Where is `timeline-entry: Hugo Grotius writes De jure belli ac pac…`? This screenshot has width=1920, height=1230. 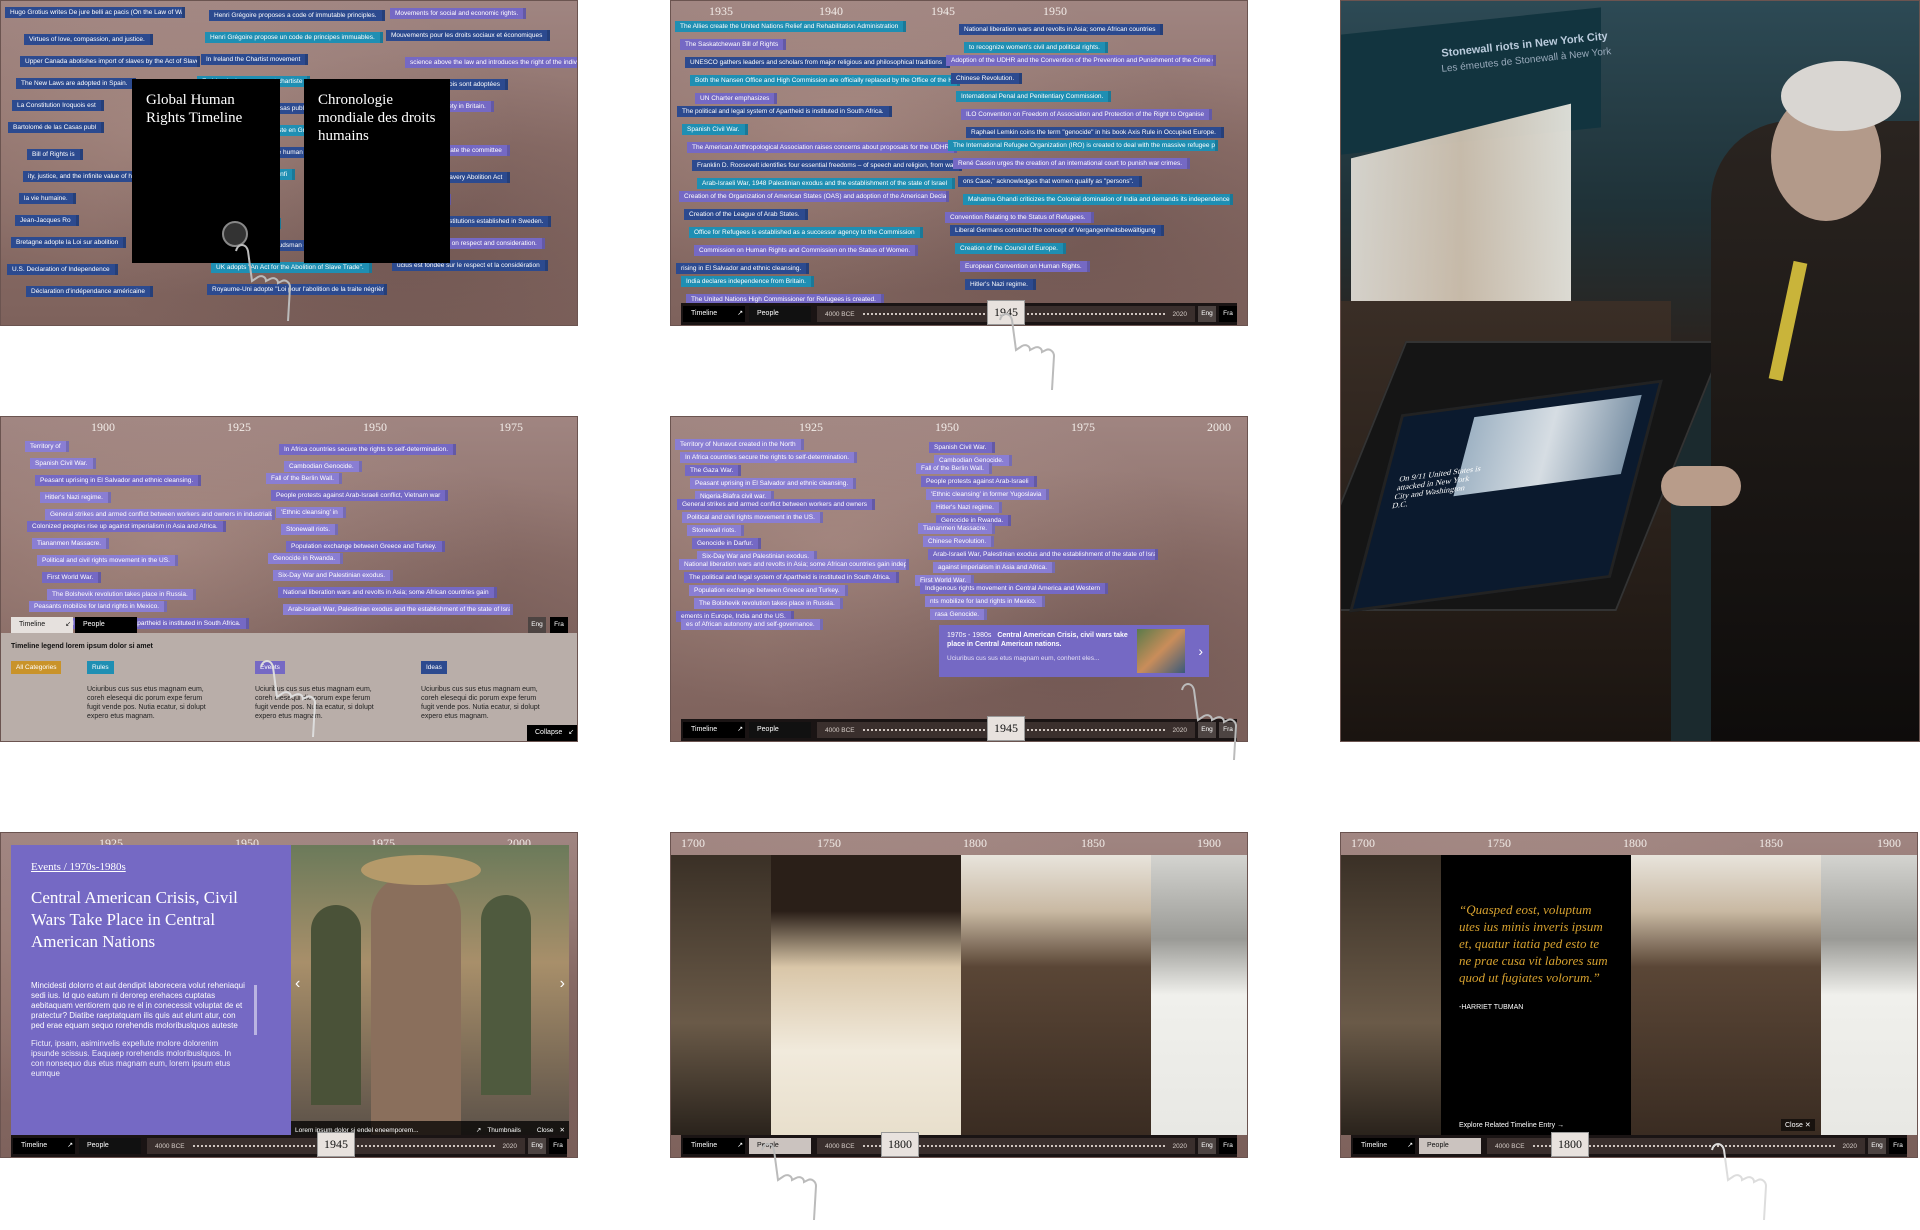
timeline-entry: Hugo Grotius writes De jure belli ac pac… is located at coordinates (95, 12).